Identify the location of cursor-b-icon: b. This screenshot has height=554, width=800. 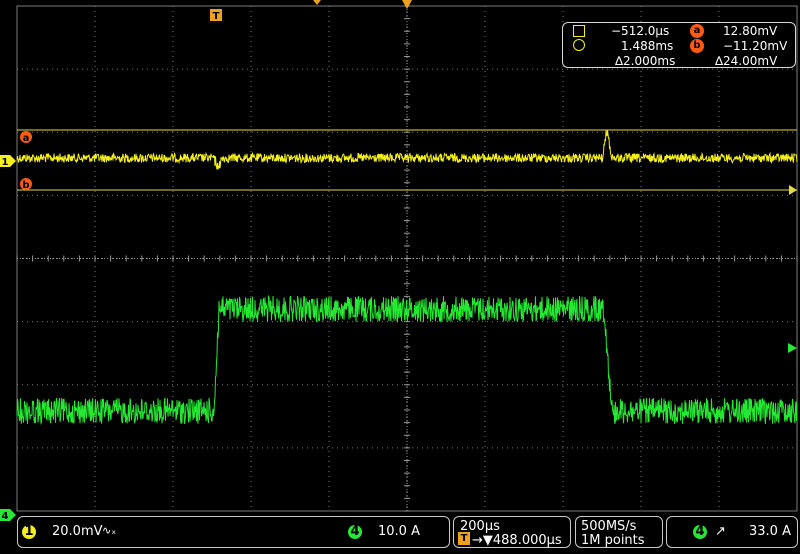
(697, 46).